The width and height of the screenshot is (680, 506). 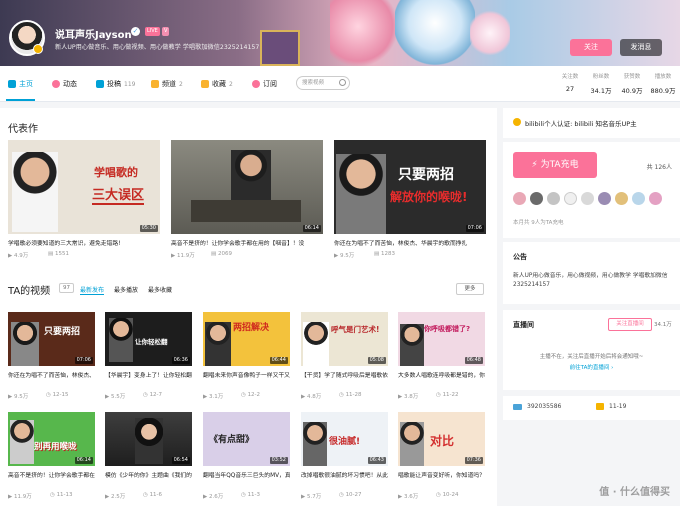 What do you see at coordinates (441, 374) in the screenshot?
I see `video-title: 大多数人唱歌连呼吸都是错的，你知道吗？掌握唱歌呼吸` at bounding box center [441, 374].